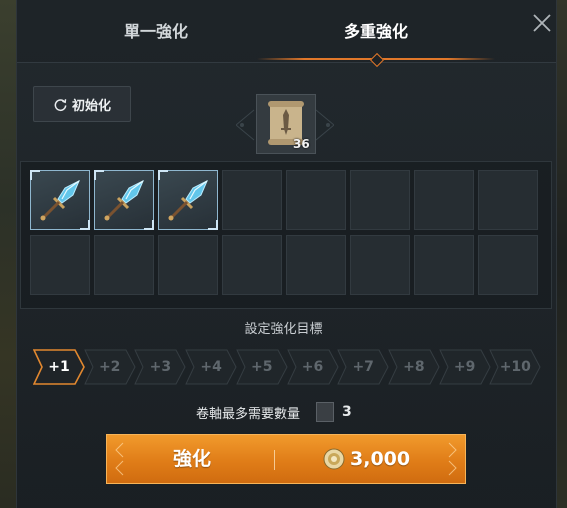 The width and height of the screenshot is (567, 508). Describe the element at coordinates (286, 459) in the screenshot. I see `enhance-button: 強化 3,000` at that location.